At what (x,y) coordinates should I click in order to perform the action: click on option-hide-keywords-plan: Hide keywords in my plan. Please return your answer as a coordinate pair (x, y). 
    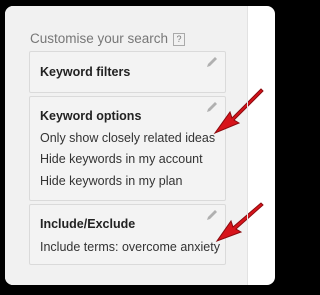
    Looking at the image, I should click on (111, 181).